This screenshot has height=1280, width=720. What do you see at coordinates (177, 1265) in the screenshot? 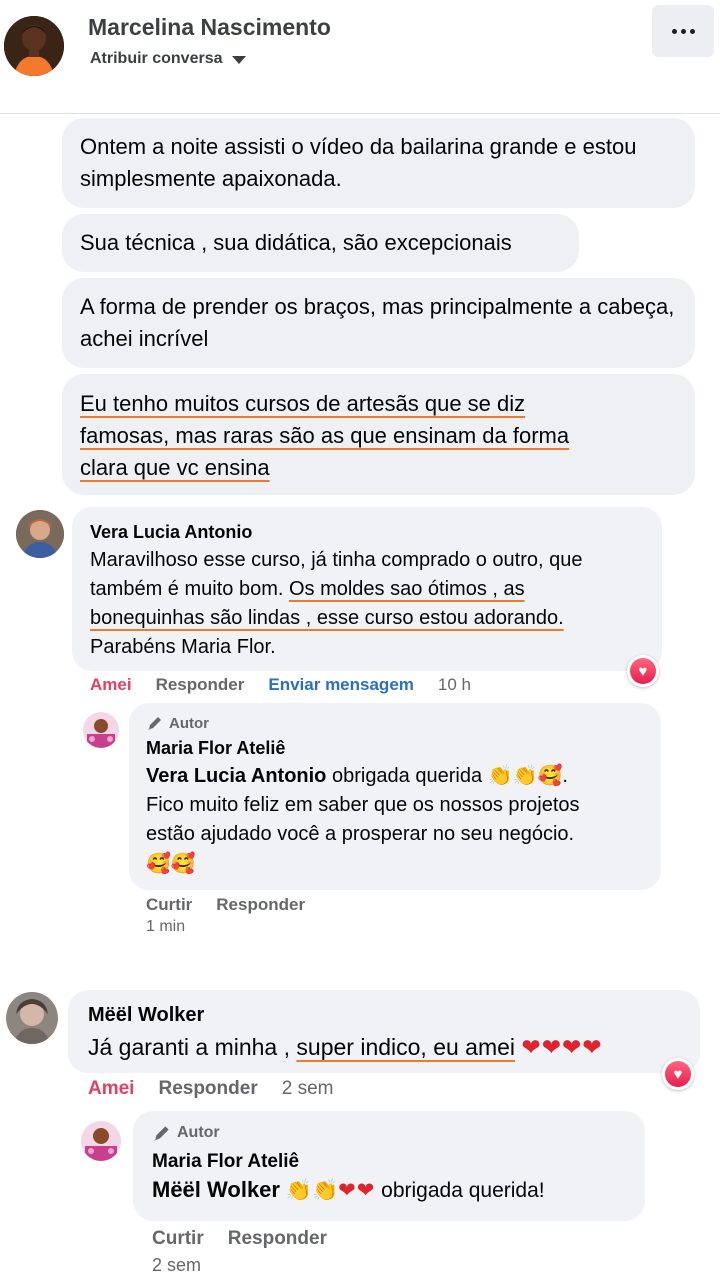
I see `reply-time: 2 sem` at bounding box center [177, 1265].